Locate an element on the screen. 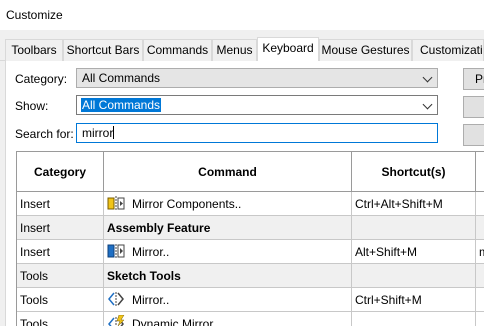  tab-commands: Commands is located at coordinates (177, 50).